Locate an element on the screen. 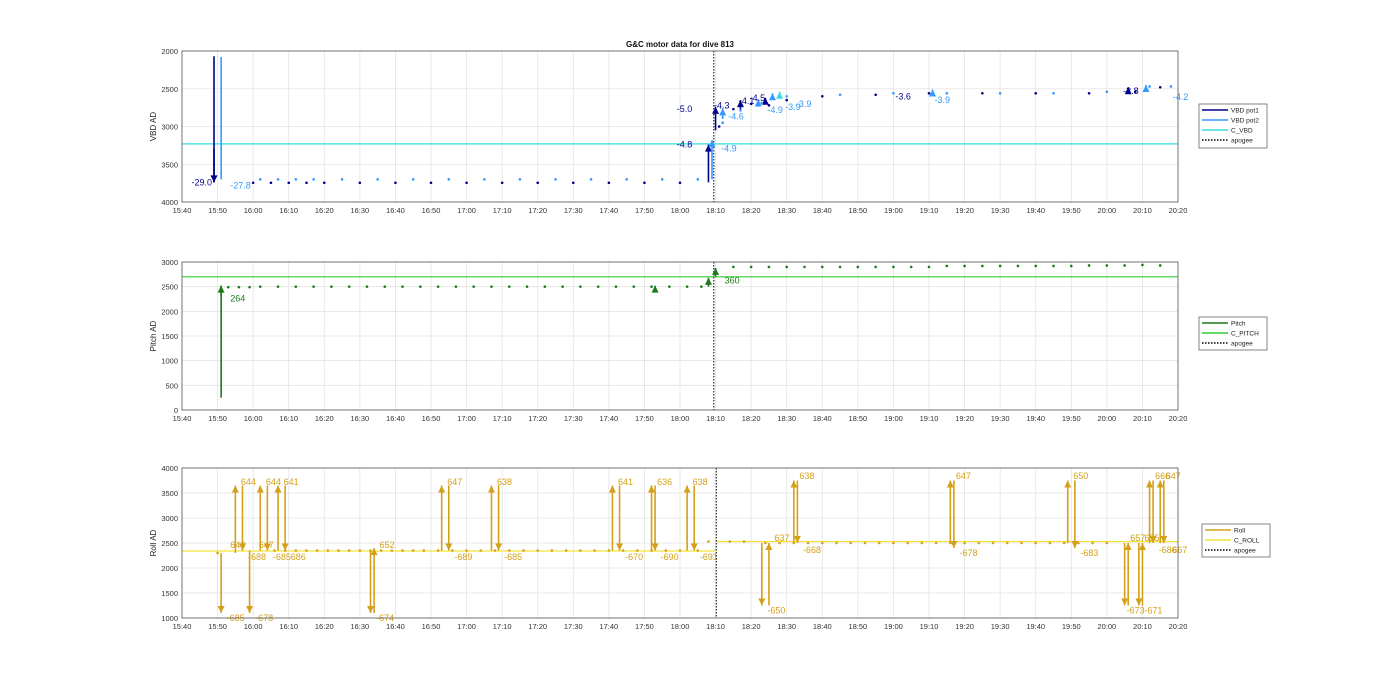 The width and height of the screenshot is (1400, 693). x-tick-label: 19:40 is located at coordinates (1035, 418).